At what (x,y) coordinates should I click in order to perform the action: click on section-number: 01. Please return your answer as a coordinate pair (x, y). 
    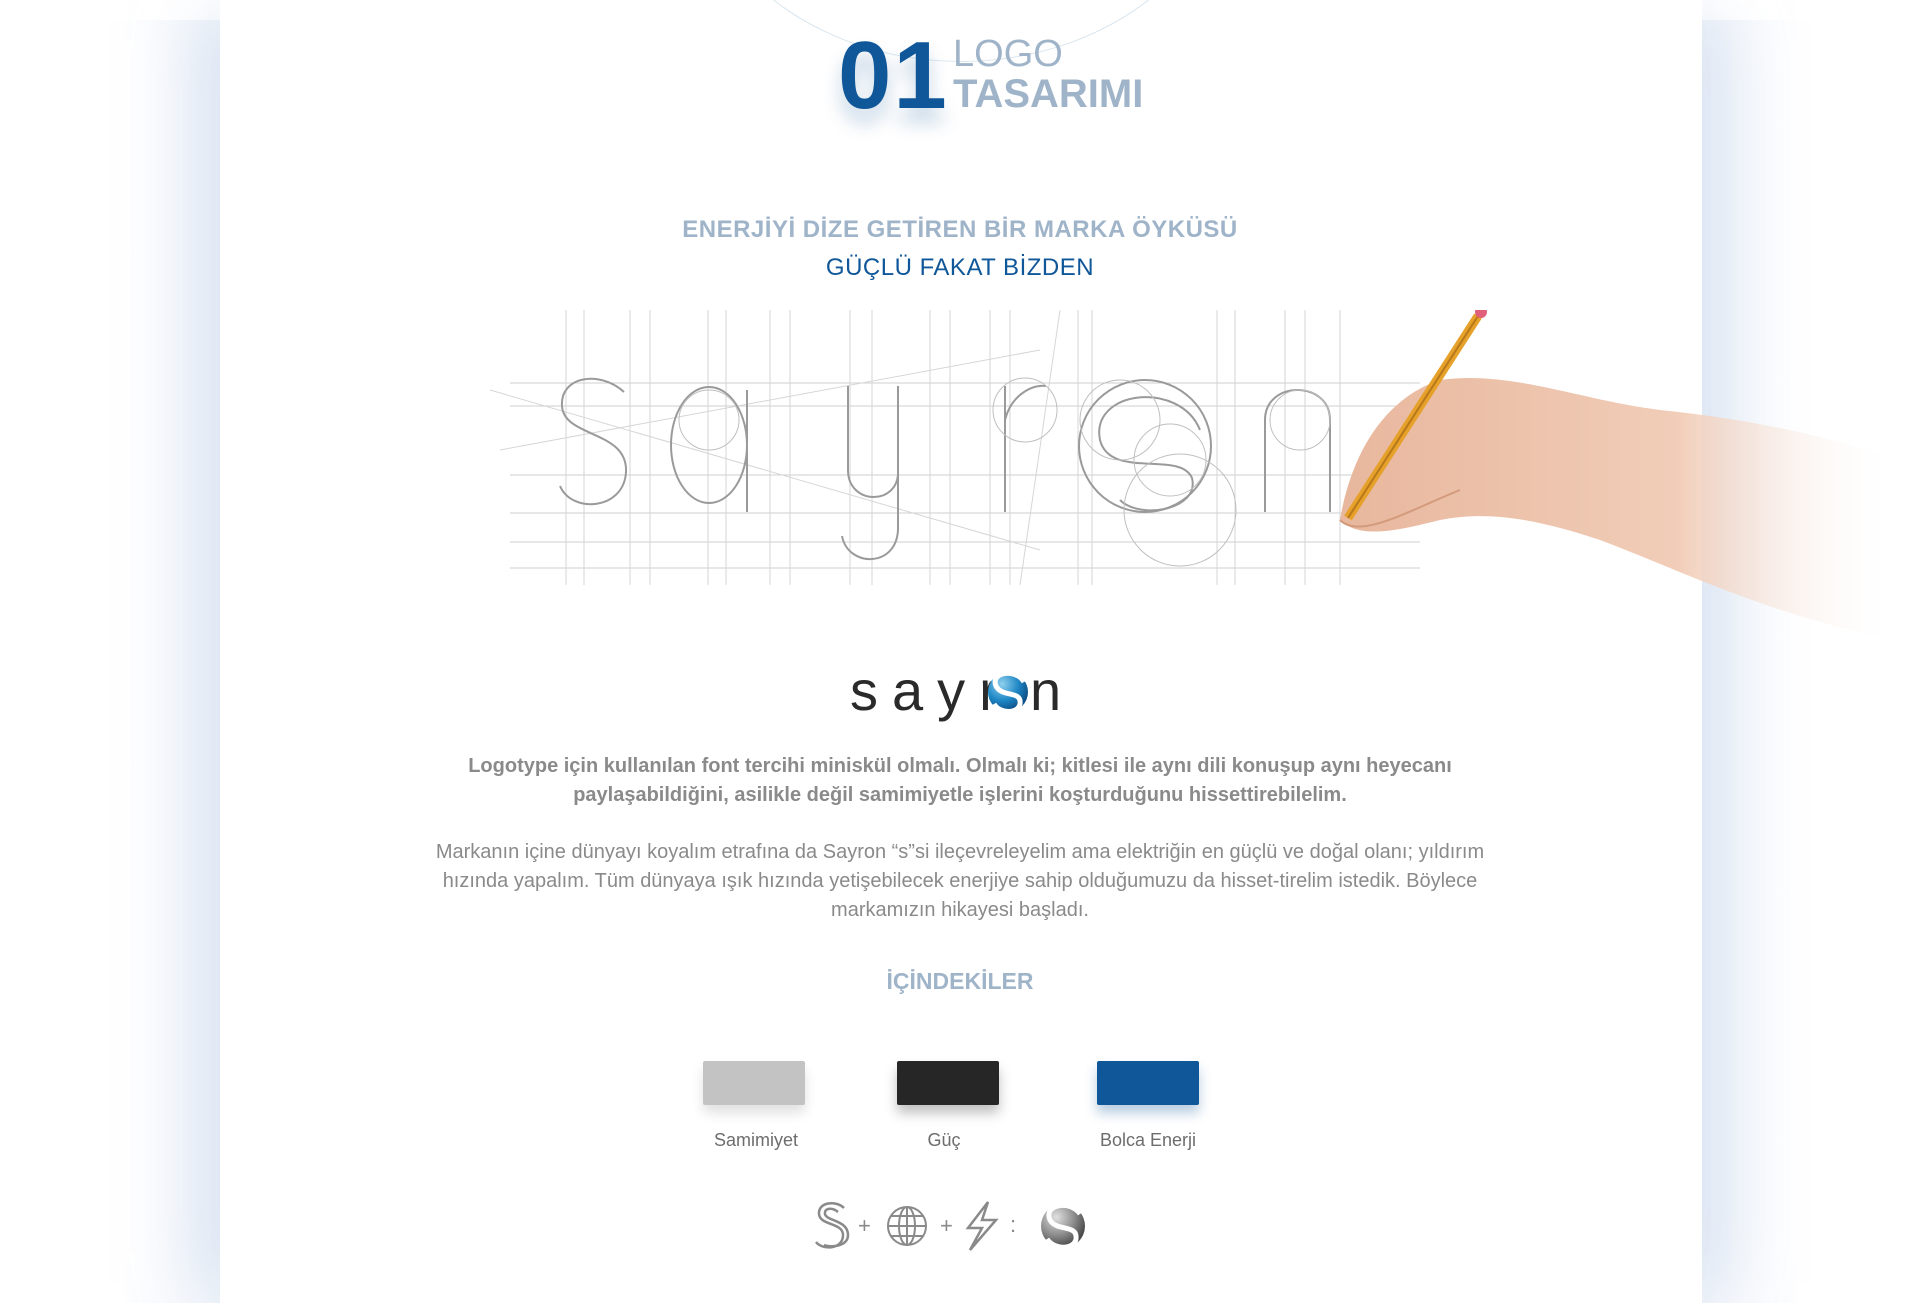
    Looking at the image, I should click on (893, 75).